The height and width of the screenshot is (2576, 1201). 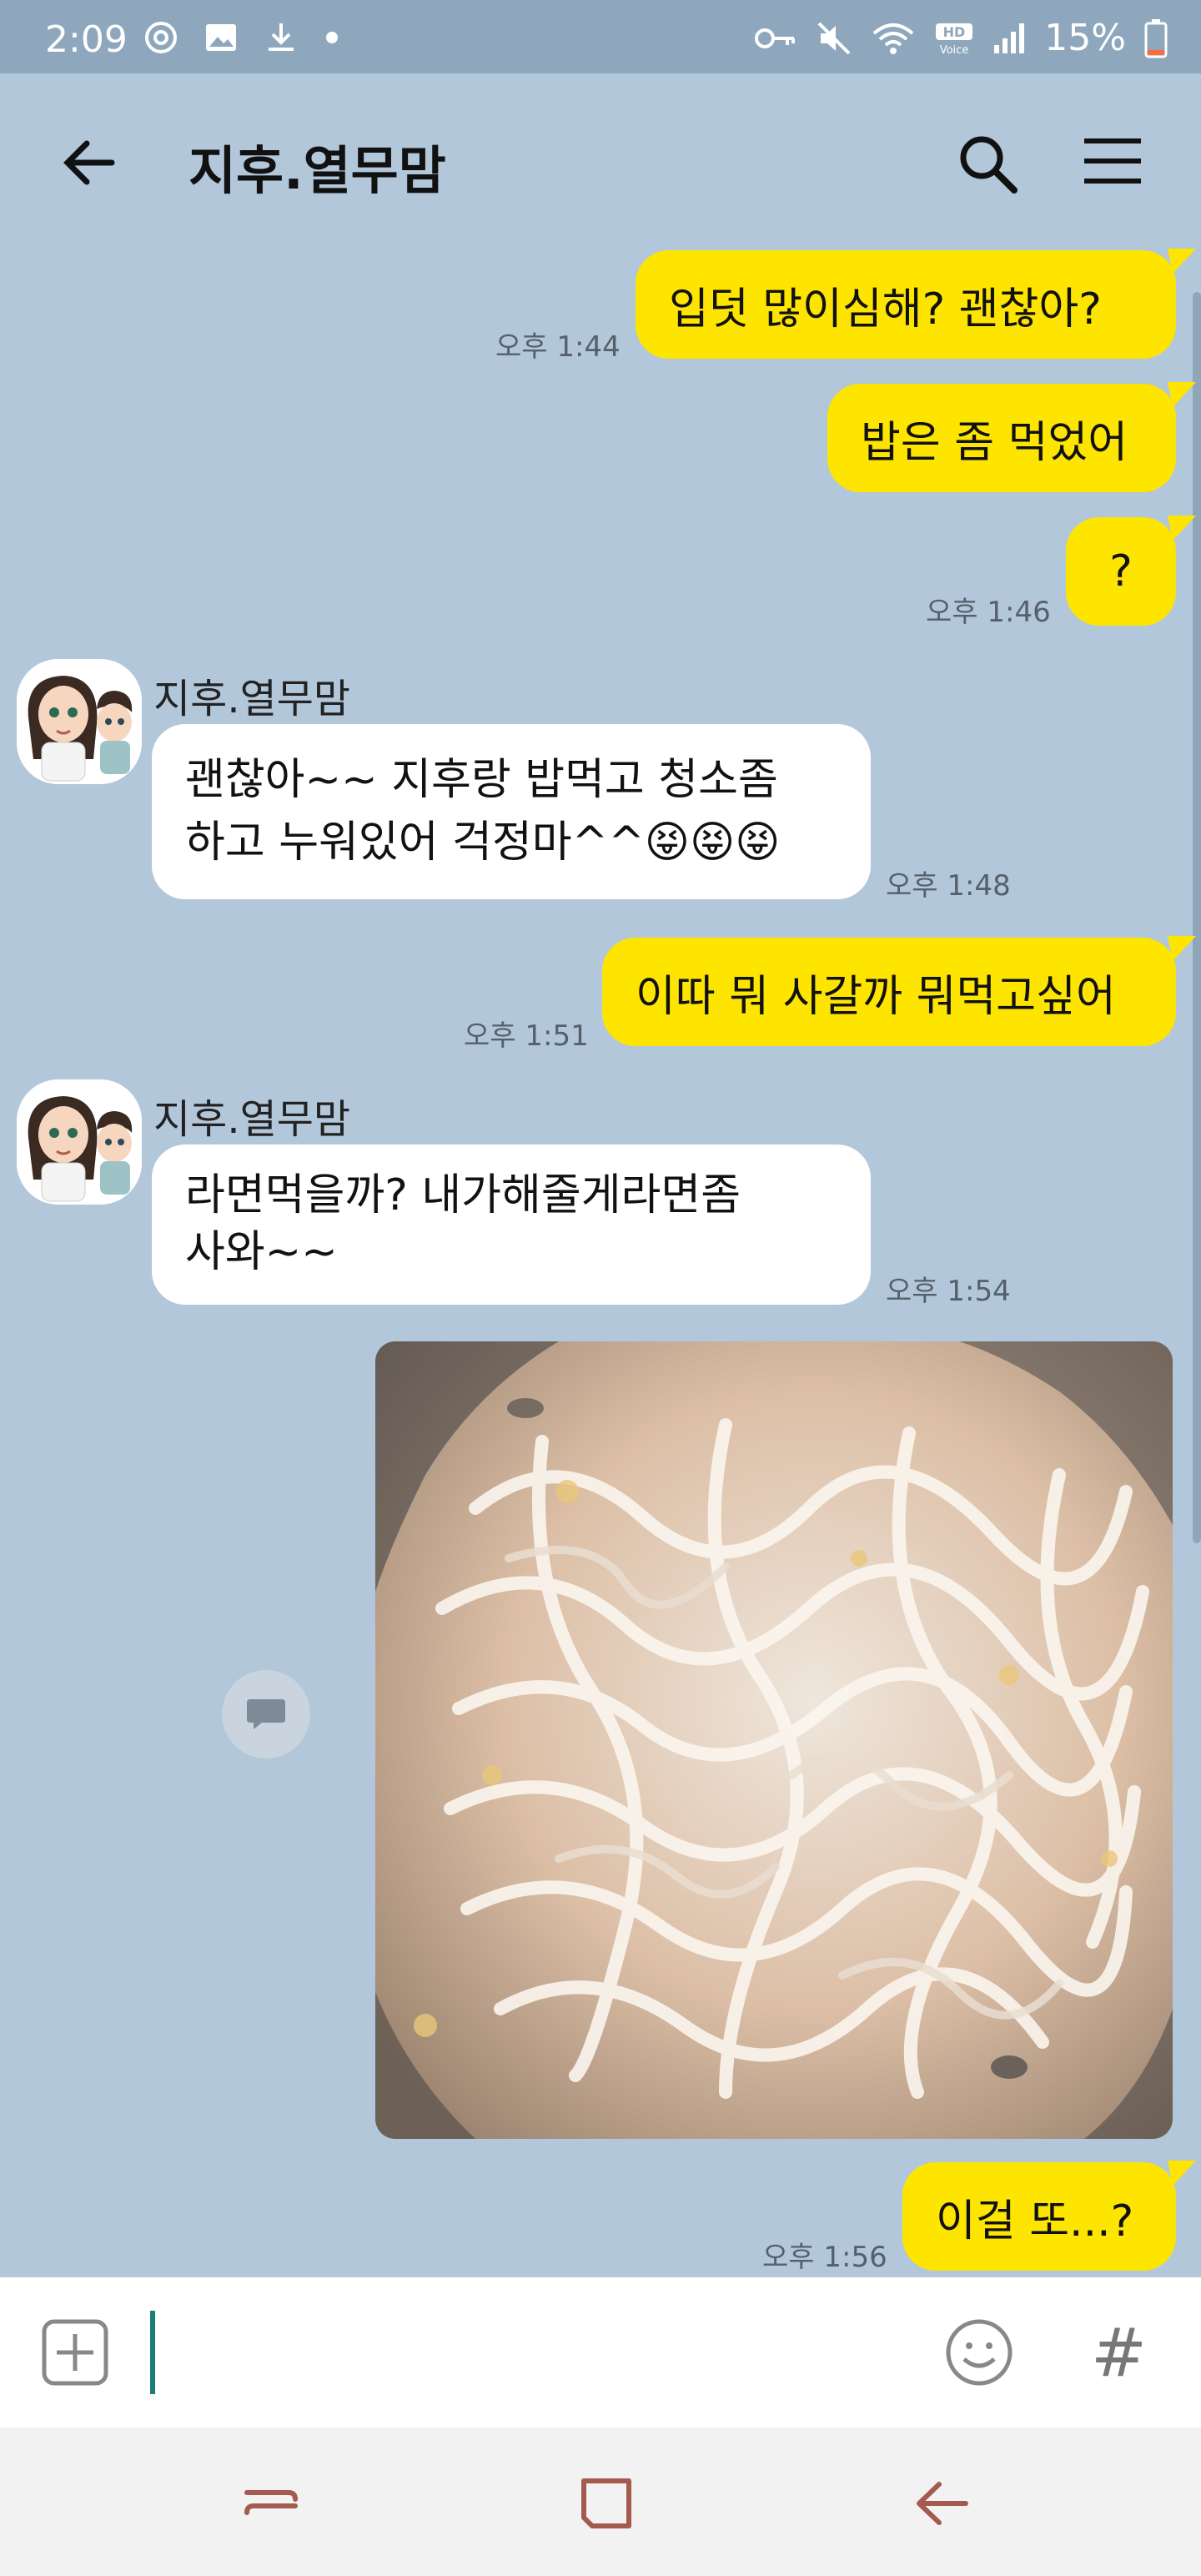 What do you see at coordinates (949, 1291) in the screenshot?
I see `message-time: 오후 1:54` at bounding box center [949, 1291].